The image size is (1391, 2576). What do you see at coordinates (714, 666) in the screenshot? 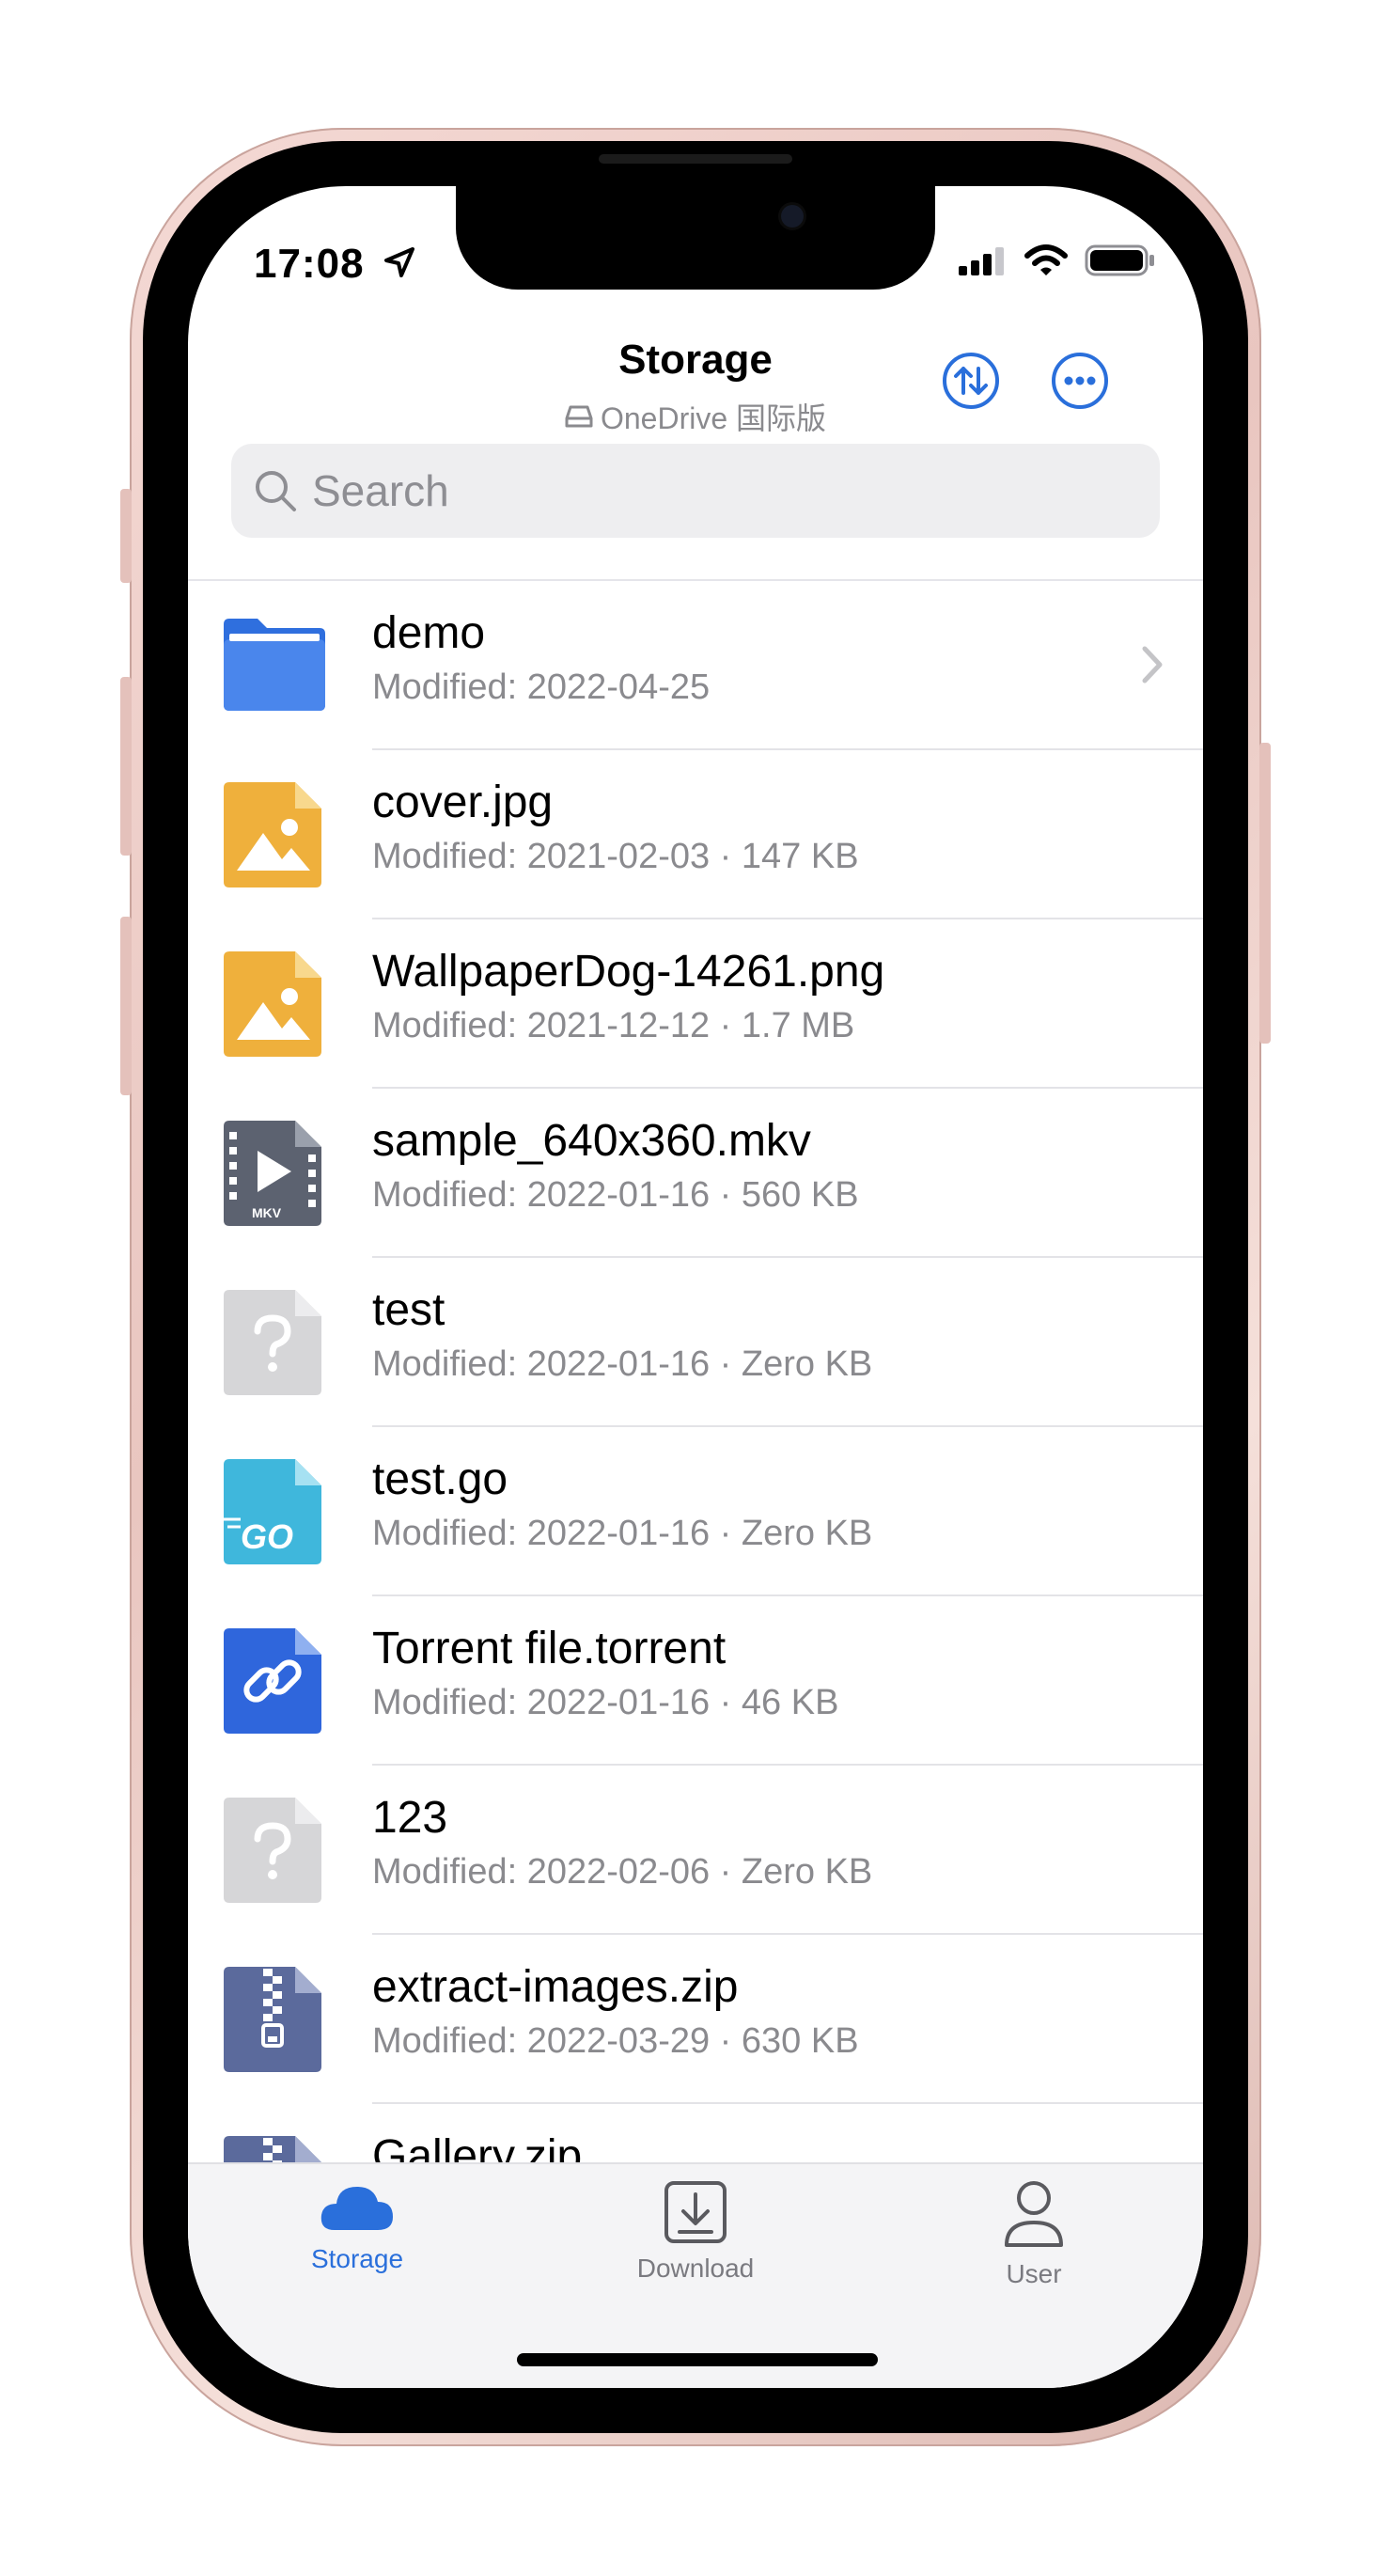
I see `file-row: demo Modified: 2022-04-25` at bounding box center [714, 666].